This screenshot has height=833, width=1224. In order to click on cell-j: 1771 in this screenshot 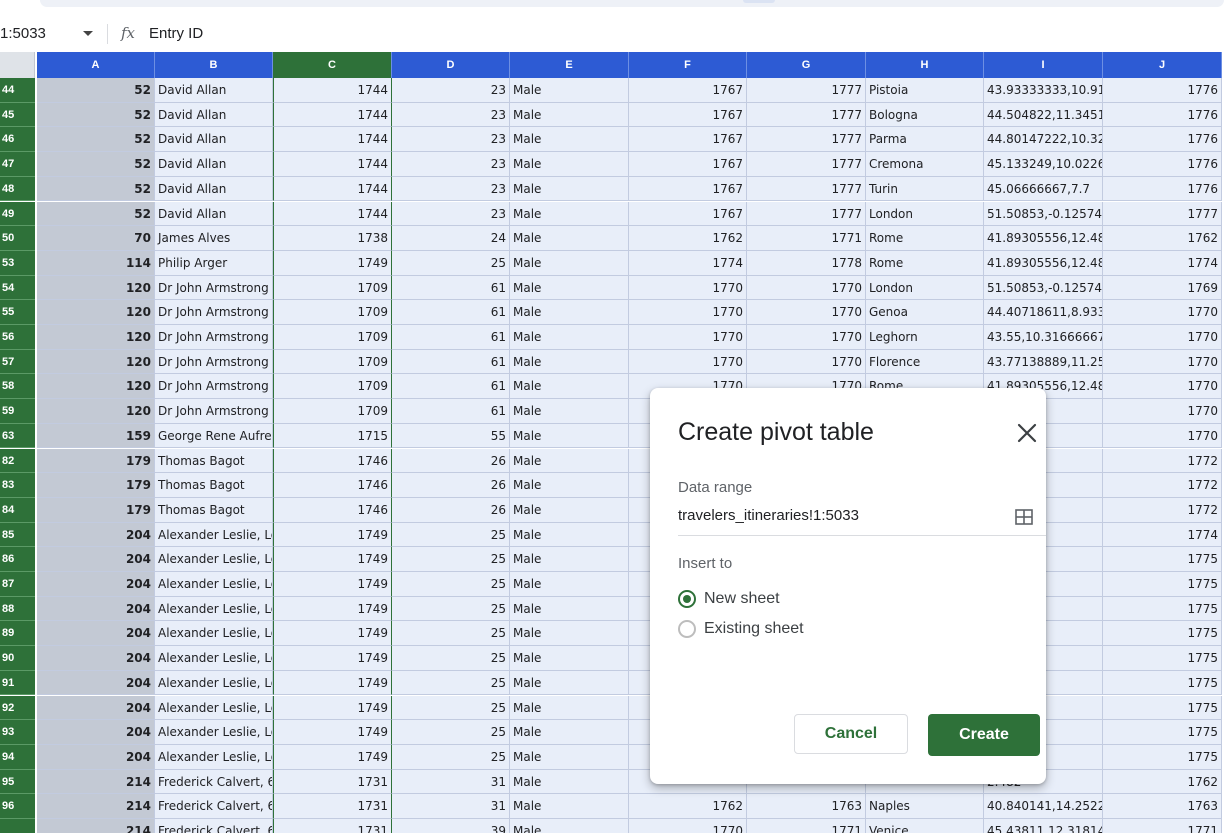, I will do `click(1162, 826)`.